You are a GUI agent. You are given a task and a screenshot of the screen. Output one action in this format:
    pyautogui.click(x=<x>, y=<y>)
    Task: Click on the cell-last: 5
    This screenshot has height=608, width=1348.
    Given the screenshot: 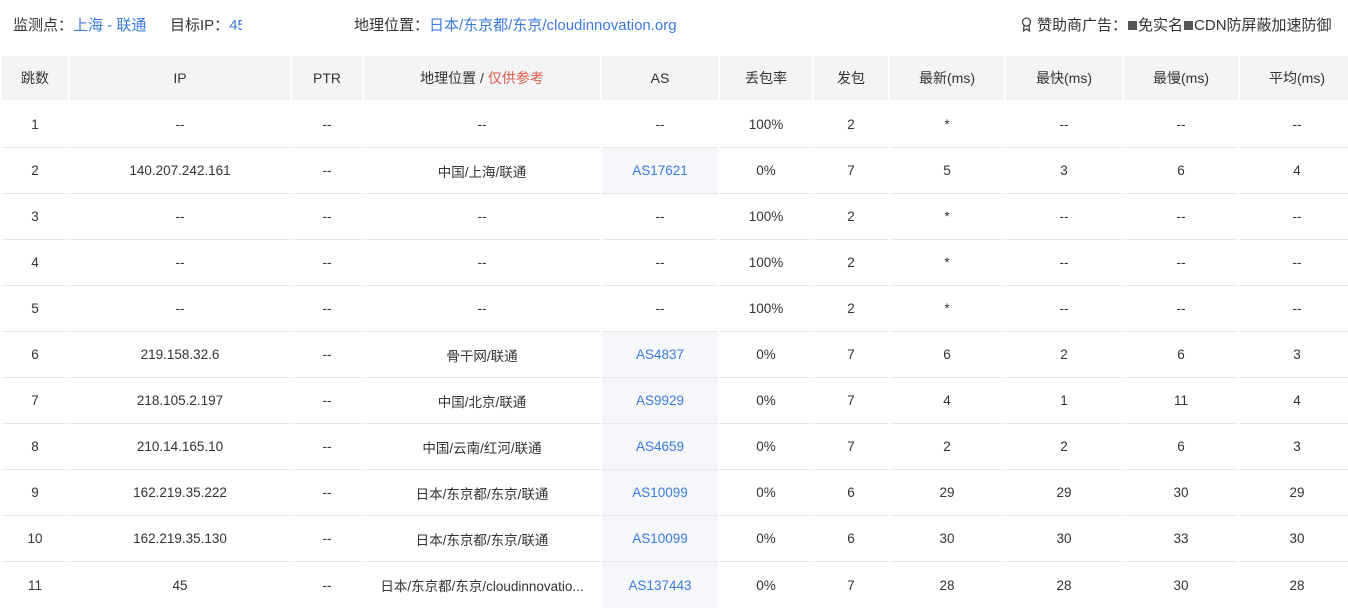 What is the action you would take?
    pyautogui.click(x=947, y=171)
    